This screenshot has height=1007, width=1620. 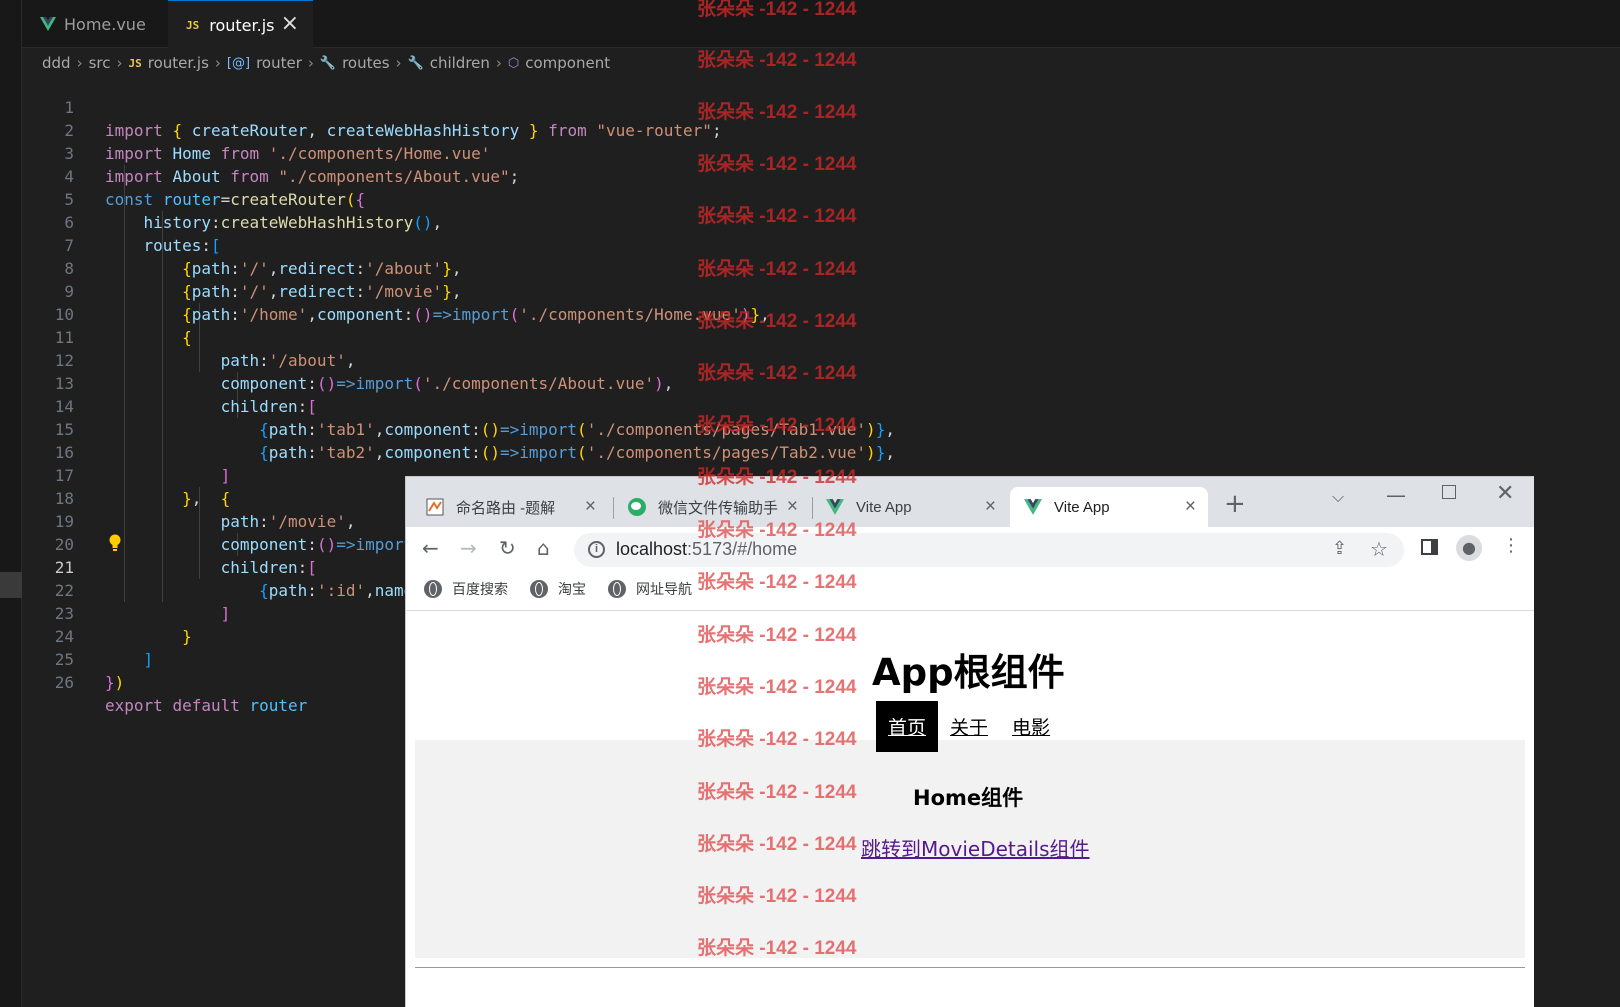 I want to click on bookmarks-bar: 百度搜索 淘宝 网址导航, so click(x=970, y=592).